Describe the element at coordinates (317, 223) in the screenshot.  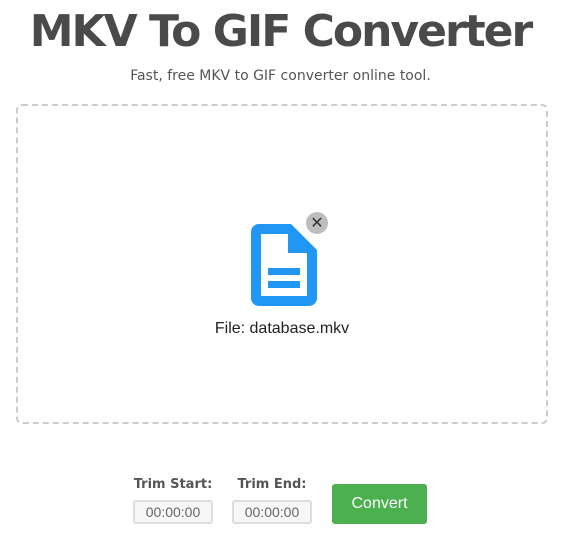
I see `remove-file-button: ✕` at that location.